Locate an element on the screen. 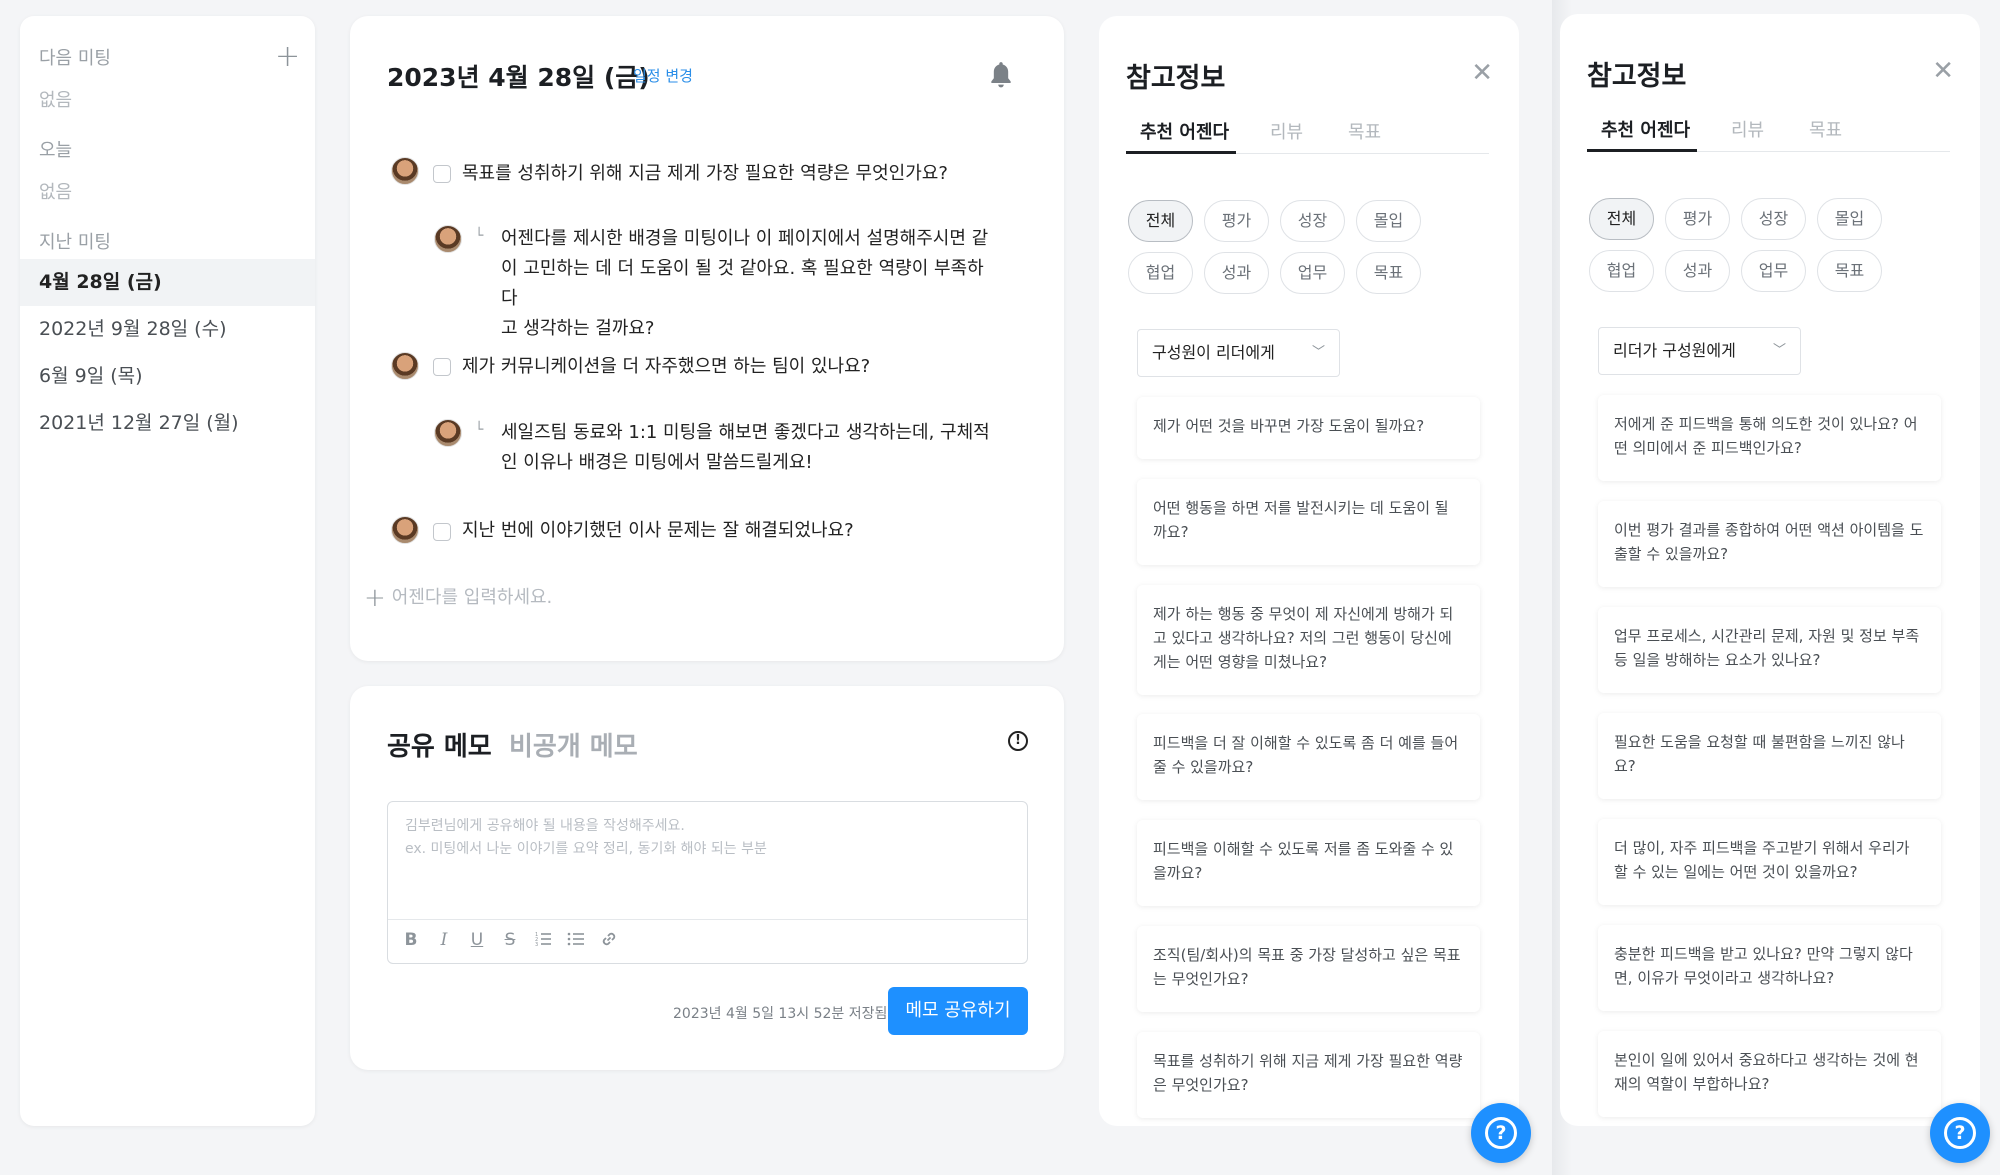  agenda-suggestion-card: 본인이 일에 있어서 중요하다고 생각하는 것에 현재의 역할이 부합하나요? is located at coordinates (1769, 1074).